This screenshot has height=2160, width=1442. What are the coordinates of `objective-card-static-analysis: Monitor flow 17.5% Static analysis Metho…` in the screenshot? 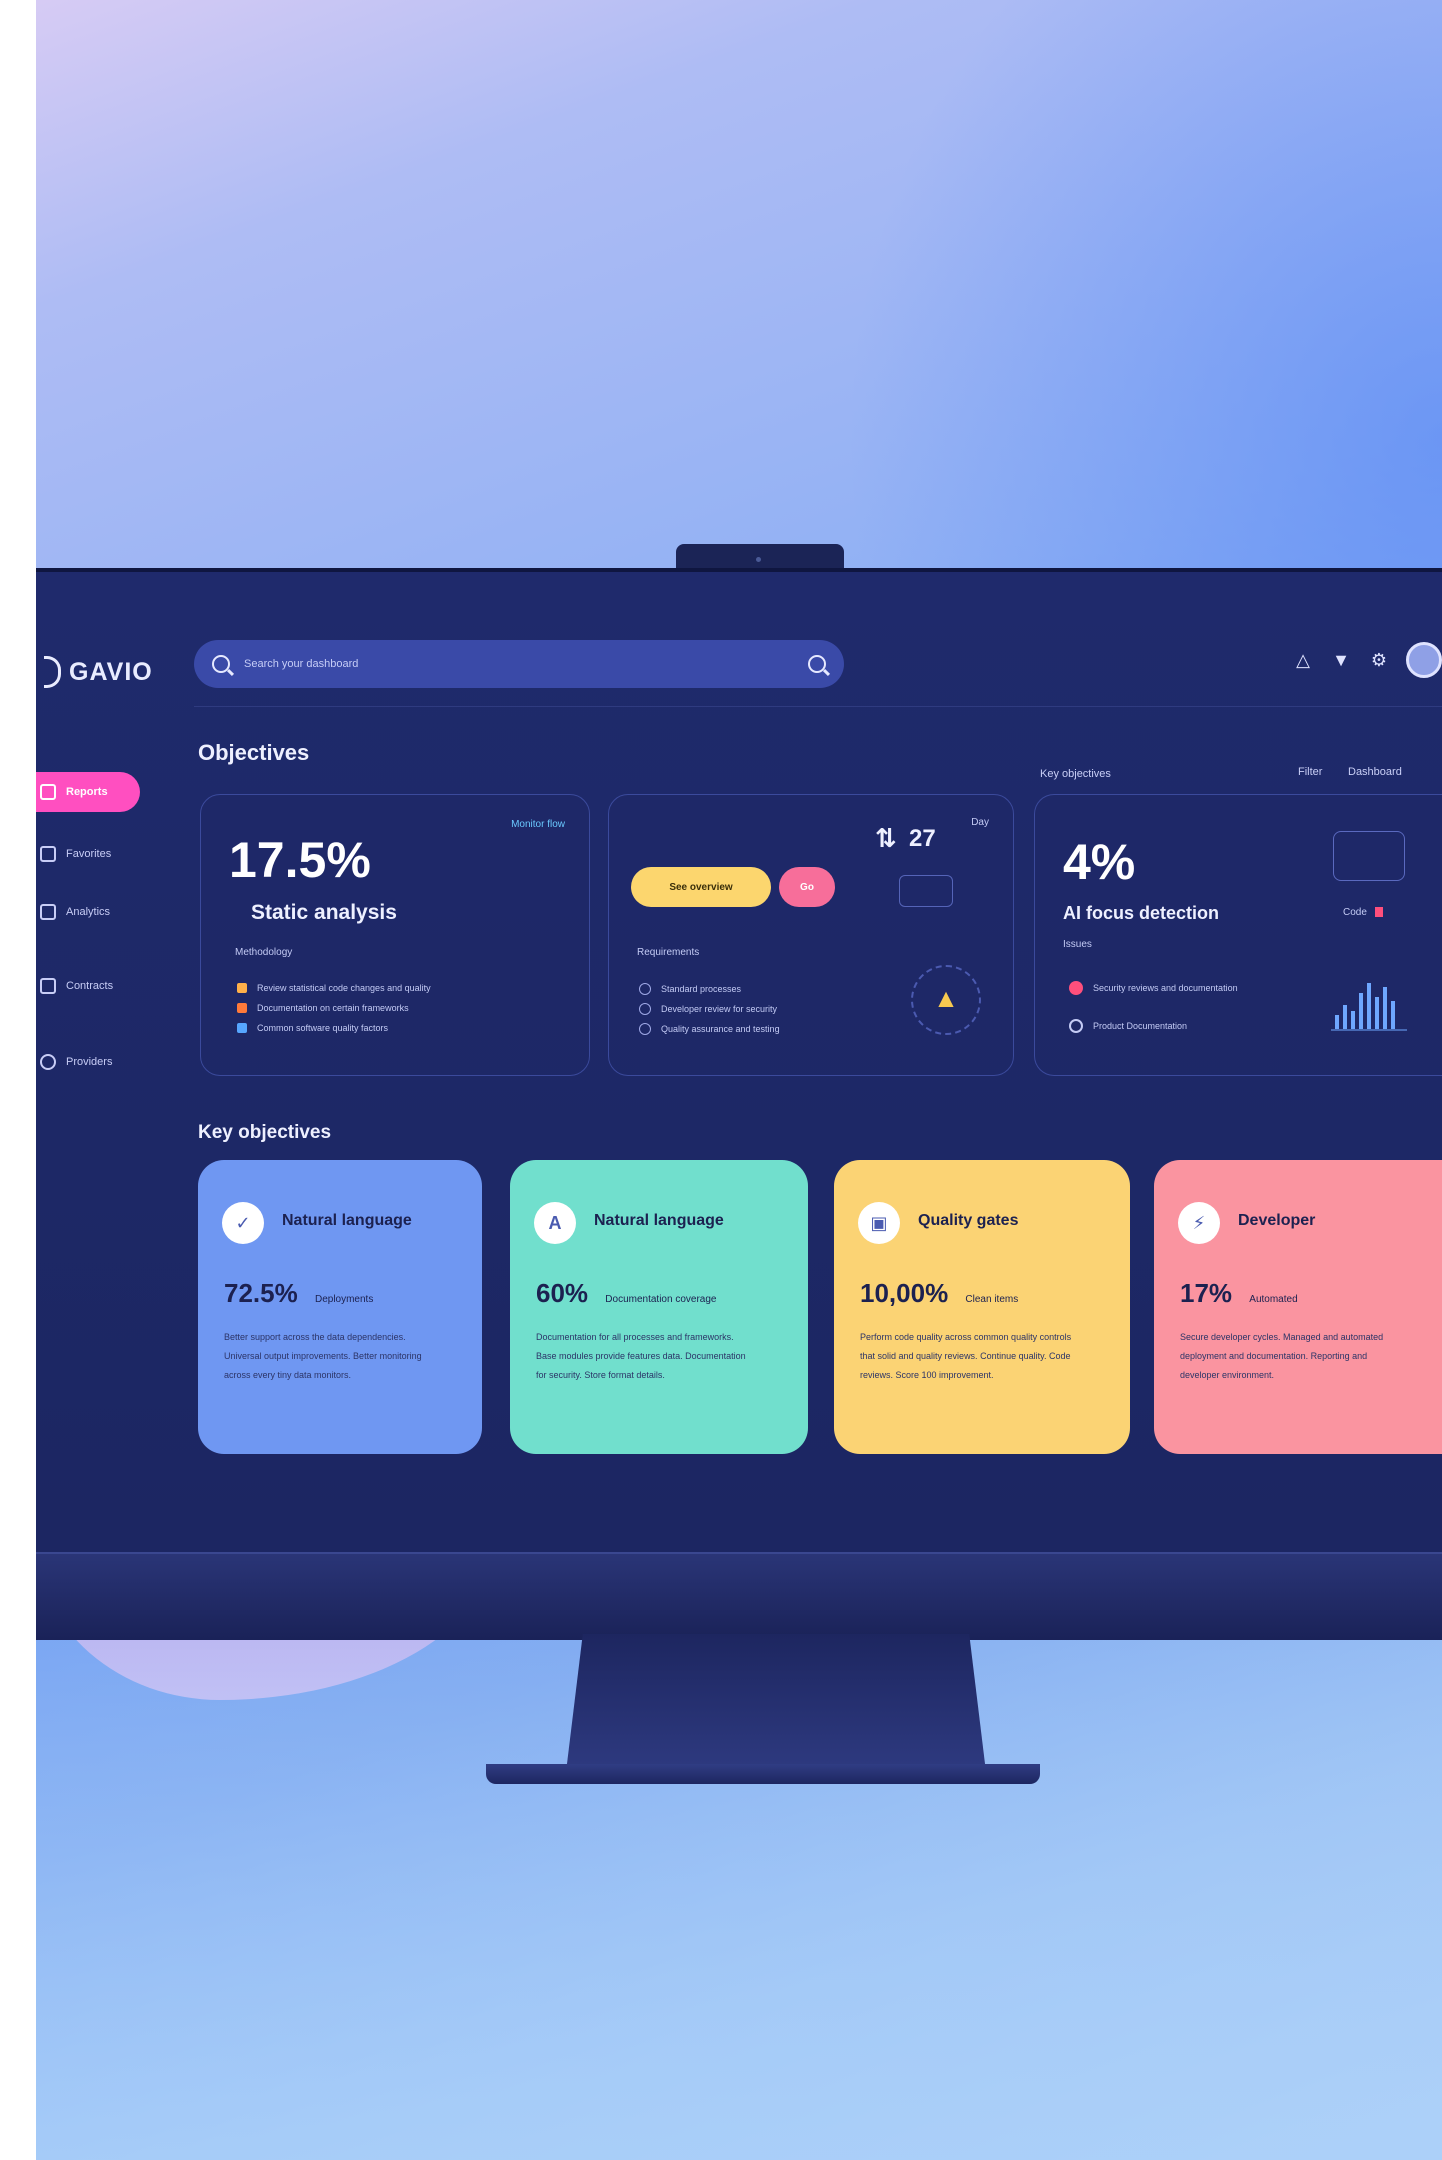 It's located at (395, 935).